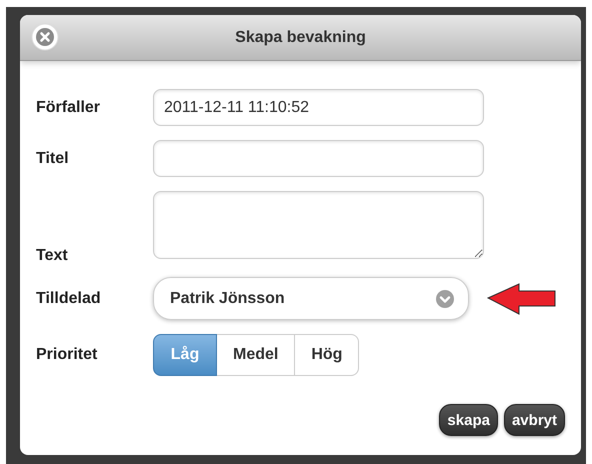  I want to click on close-icon, so click(45, 37).